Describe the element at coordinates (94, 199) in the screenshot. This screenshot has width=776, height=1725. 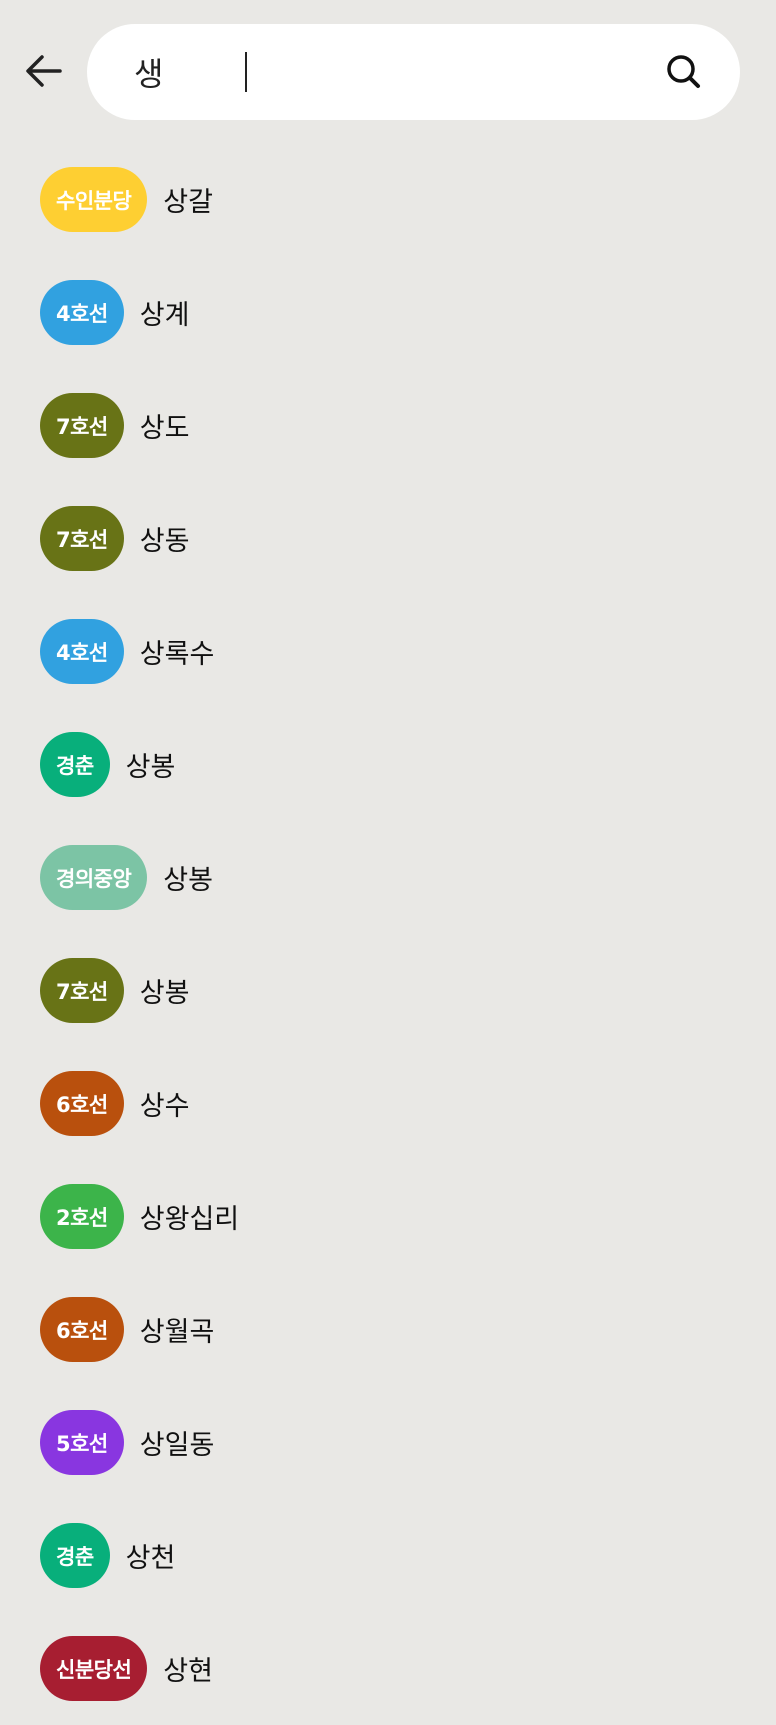
I see `line-badge: 수인분당` at that location.